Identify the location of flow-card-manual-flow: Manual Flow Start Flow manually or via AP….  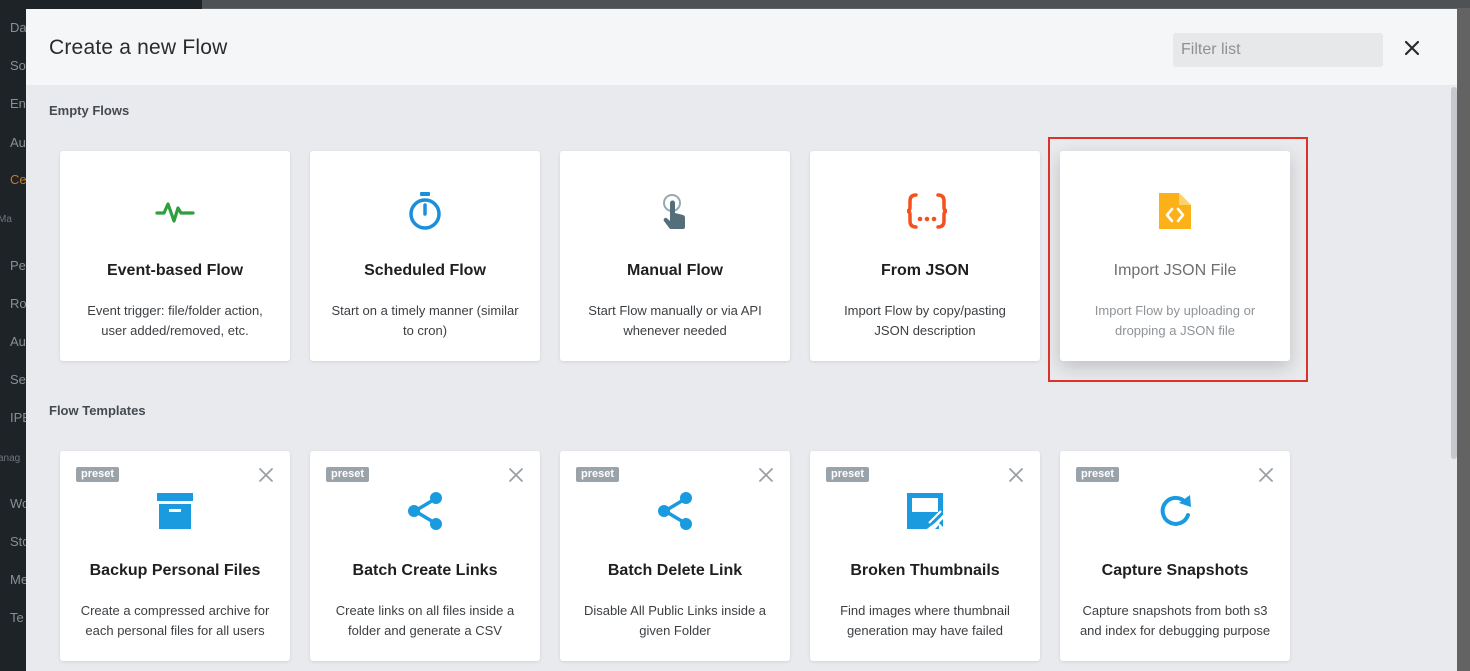
(675, 256).